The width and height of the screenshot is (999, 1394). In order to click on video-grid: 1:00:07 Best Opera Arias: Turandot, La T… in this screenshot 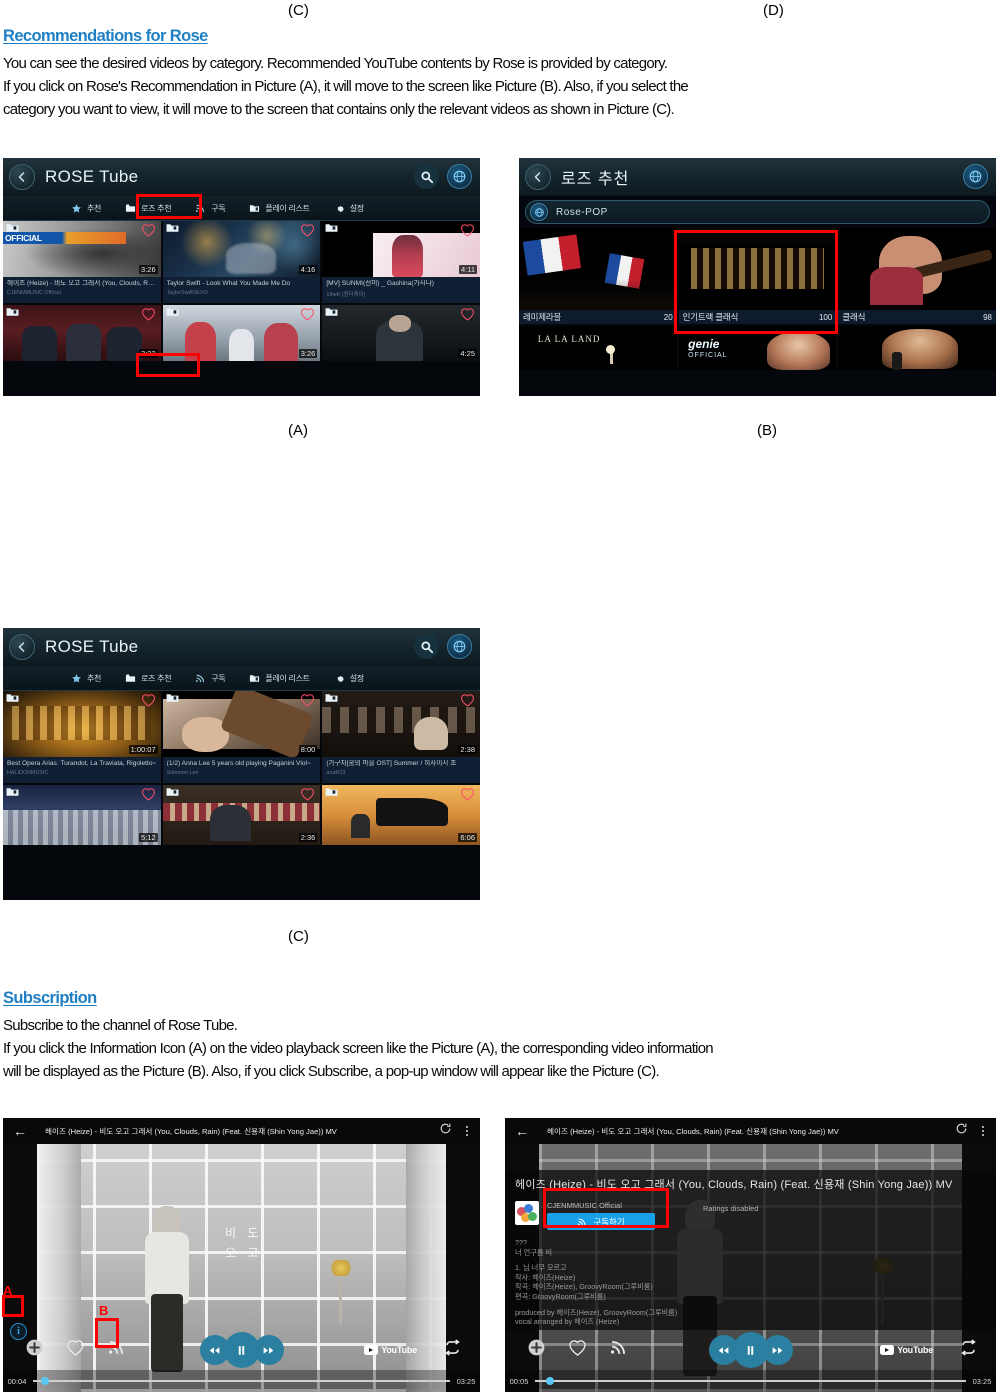, I will do `click(241, 768)`.